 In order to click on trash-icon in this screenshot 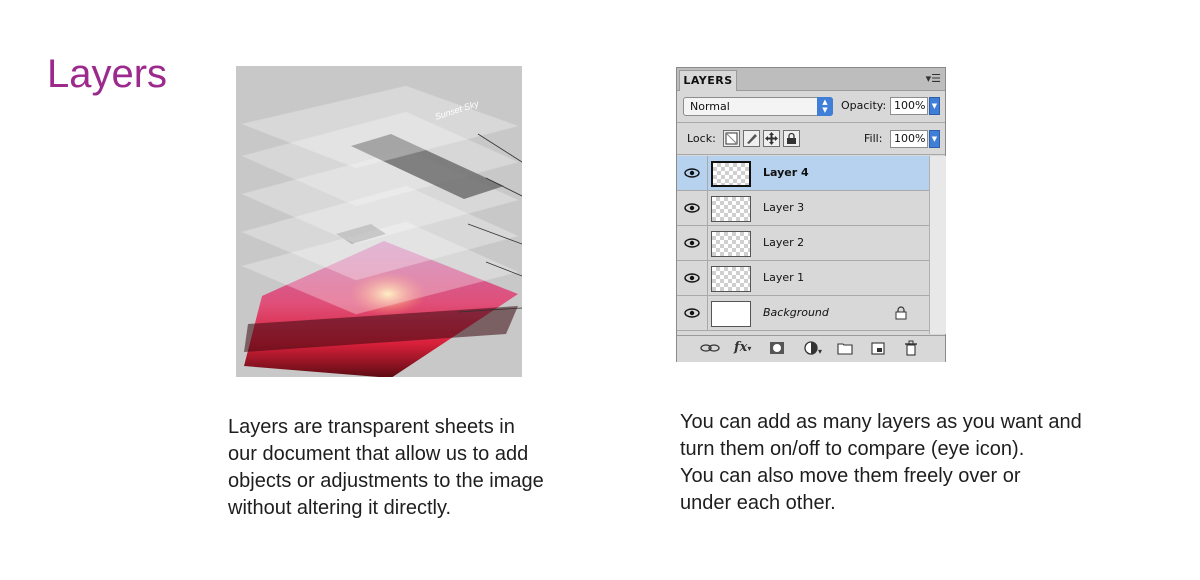, I will do `click(911, 348)`.